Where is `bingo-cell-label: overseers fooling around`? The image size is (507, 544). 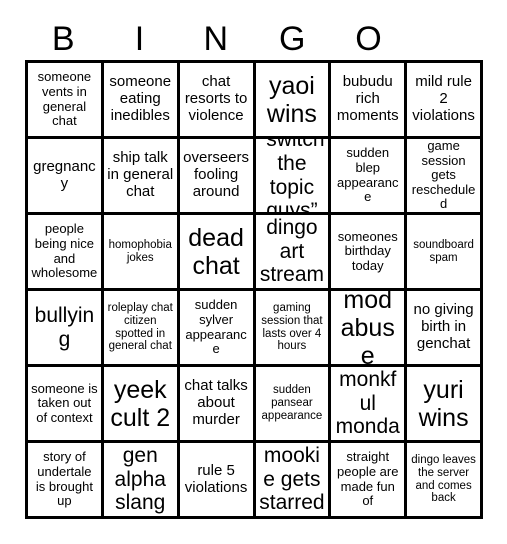
bingo-cell-label: overseers fooling around is located at coordinates (216, 174).